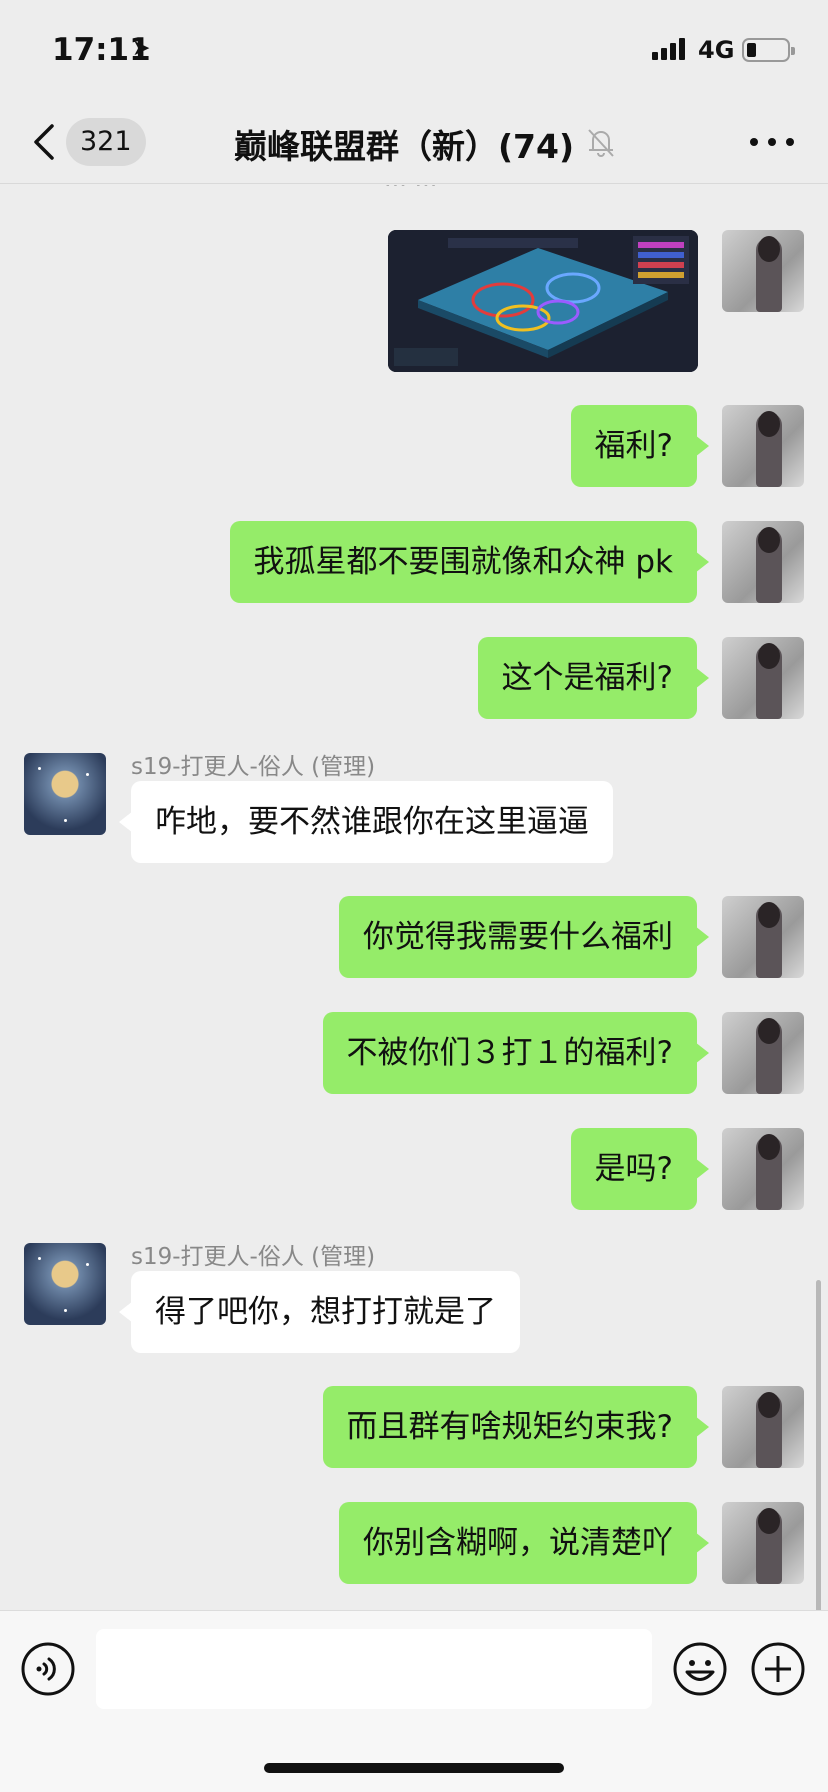 This screenshot has height=1792, width=828. I want to click on home-indicator, so click(414, 1768).